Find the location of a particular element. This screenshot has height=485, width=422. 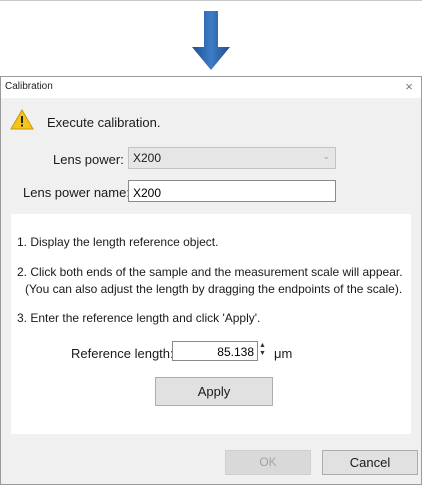

down-arrow-icon is located at coordinates (211, 40).